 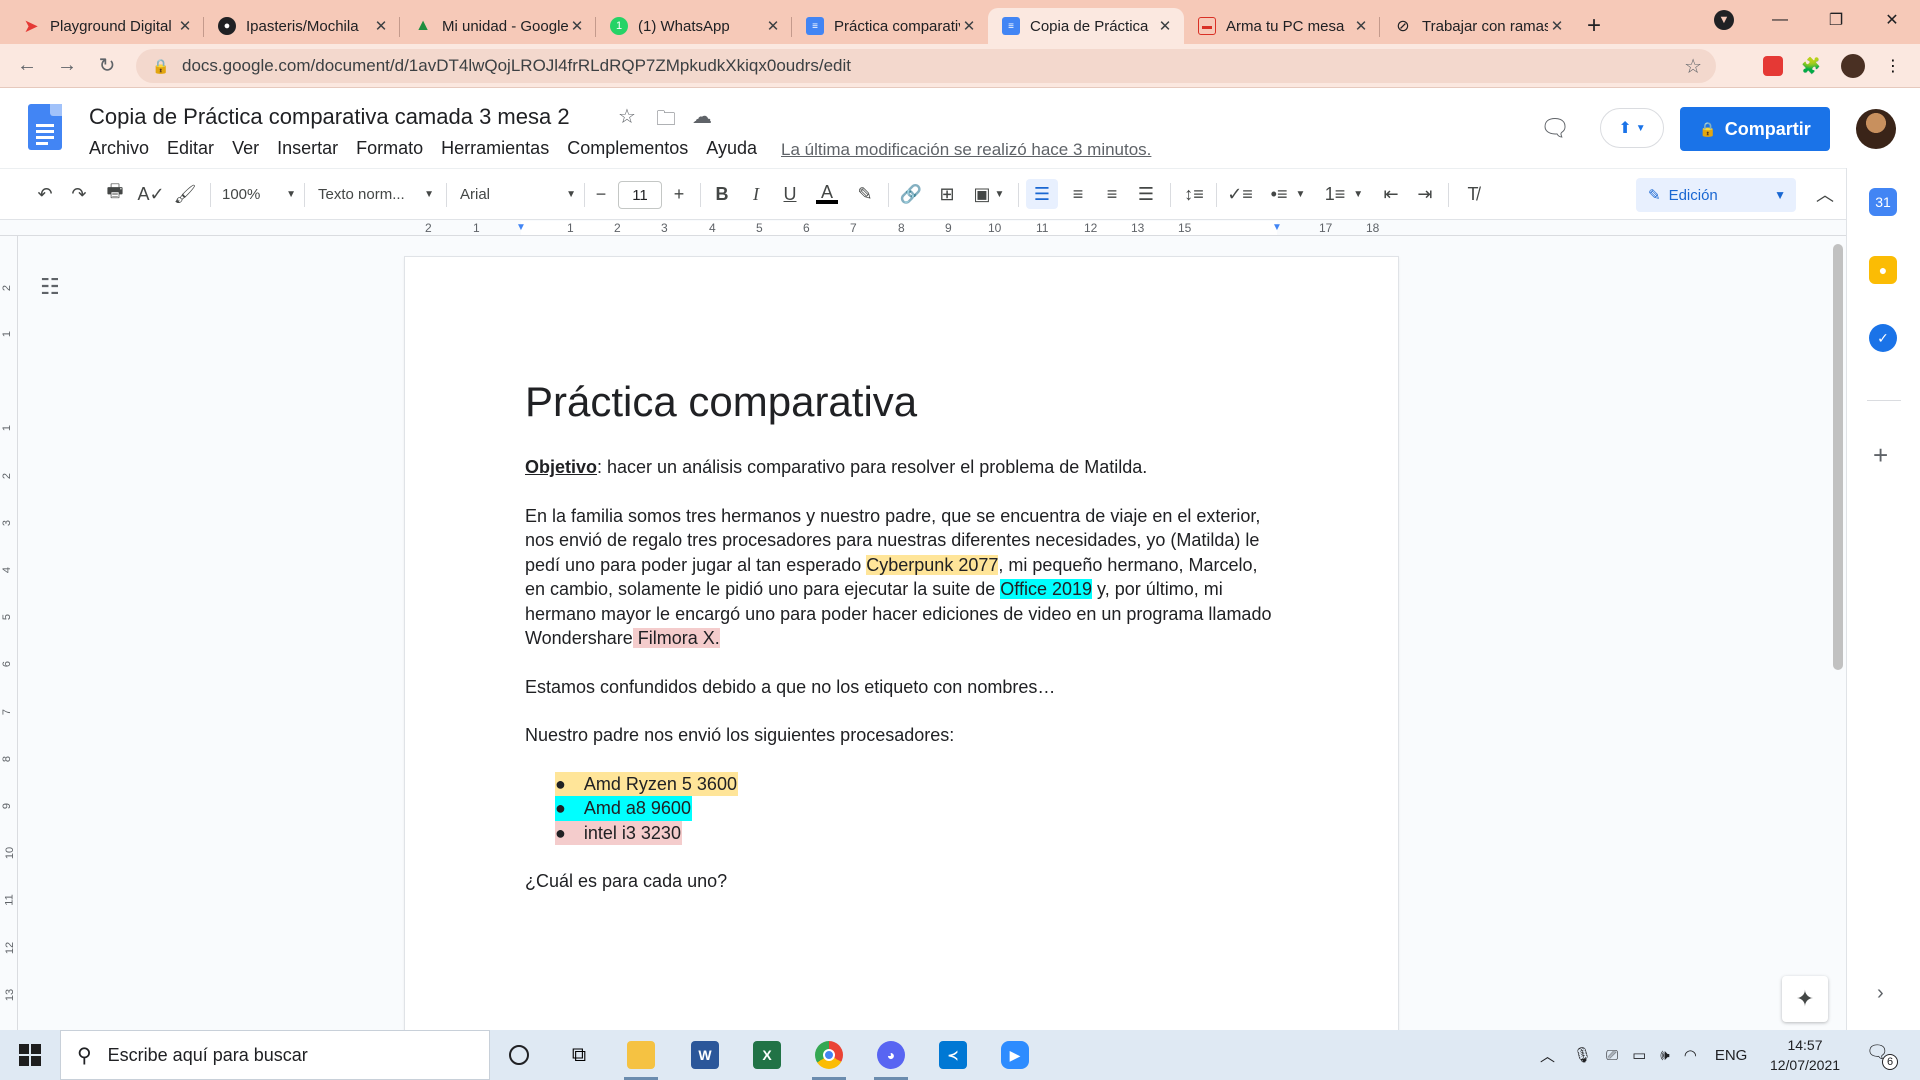 What do you see at coordinates (1724, 20) in the screenshot?
I see `tab-search-button: ▼` at bounding box center [1724, 20].